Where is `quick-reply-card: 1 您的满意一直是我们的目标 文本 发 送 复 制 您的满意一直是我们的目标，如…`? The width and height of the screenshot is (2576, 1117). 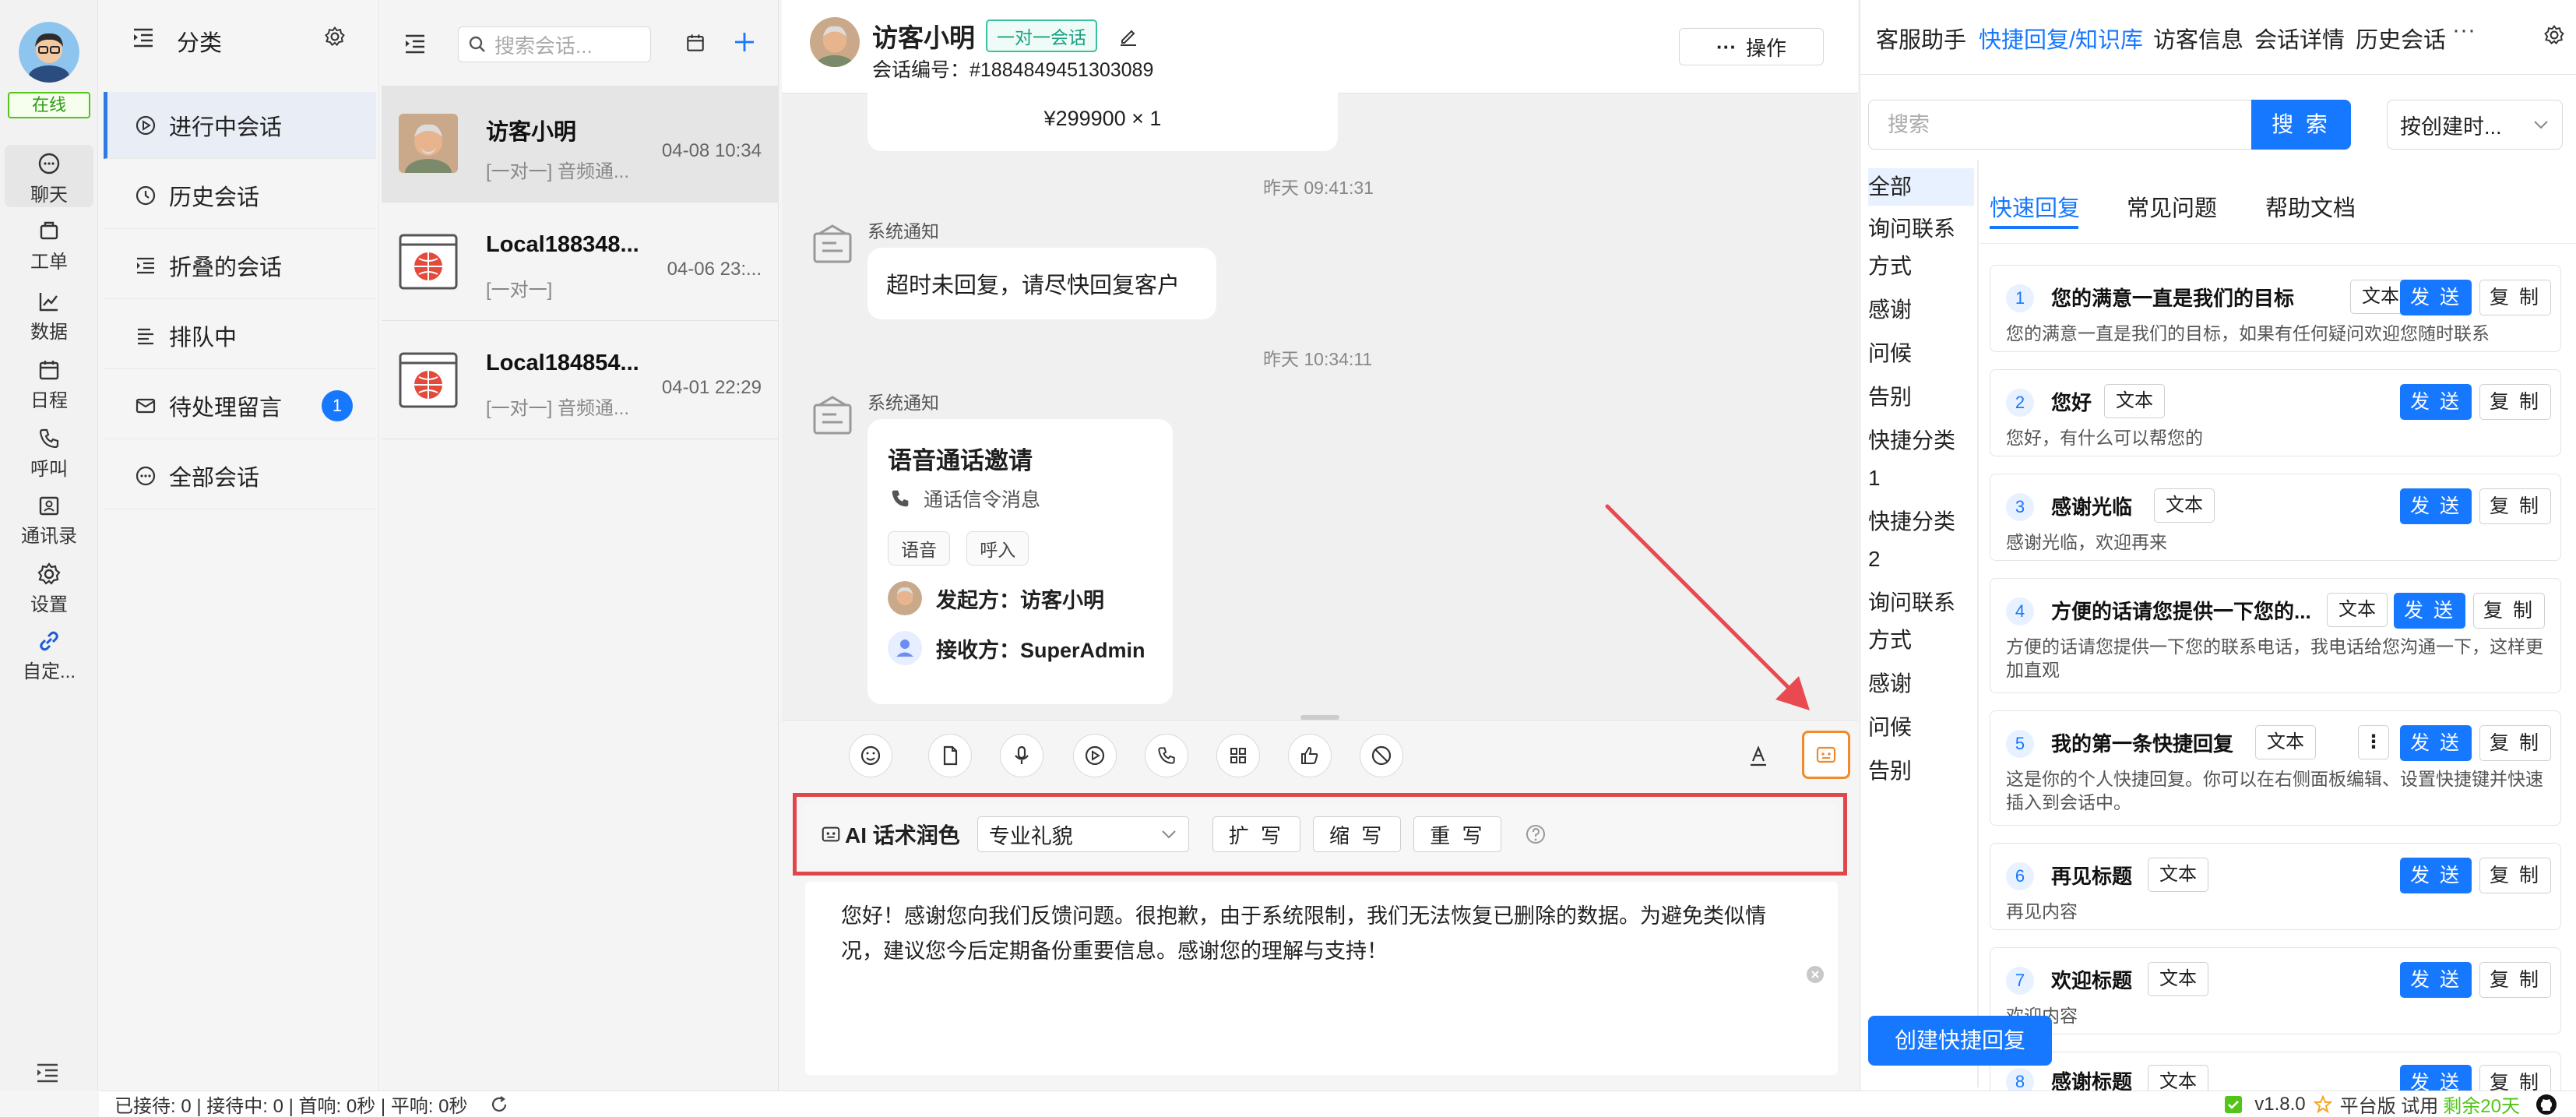
quick-reply-card: 1 您的满意一直是我们的目标 文本 发 送 复 制 您的满意一直是我们的目标，如… is located at coordinates (2275, 308).